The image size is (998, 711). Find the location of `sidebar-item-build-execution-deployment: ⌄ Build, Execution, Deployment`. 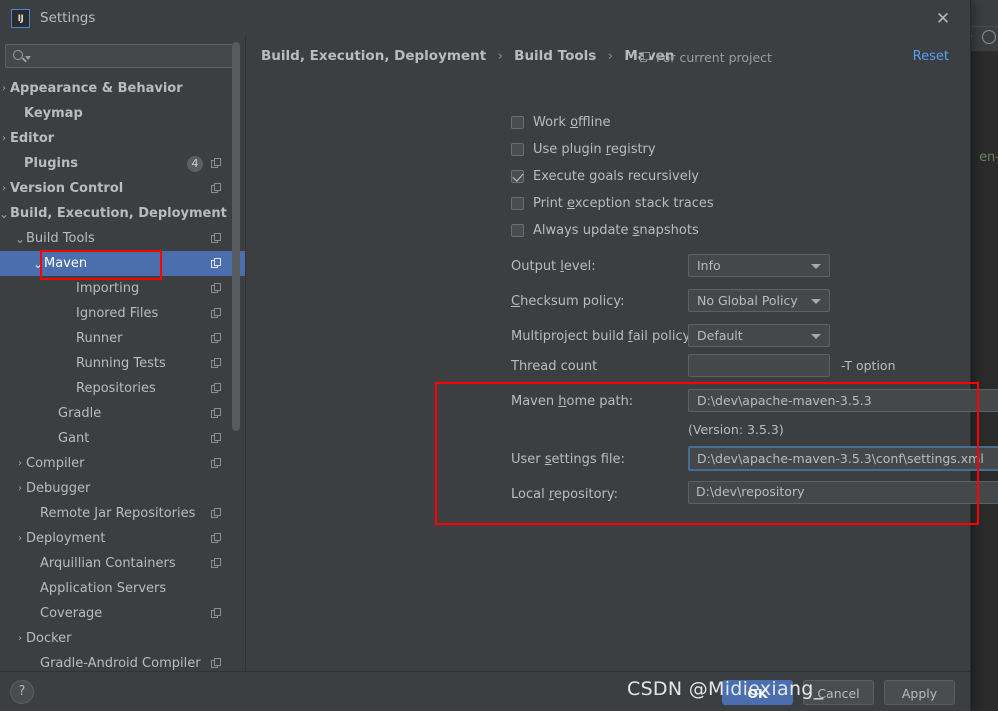

sidebar-item-build-execution-deployment: ⌄ Build, Execution, Deployment is located at coordinates (122, 213).